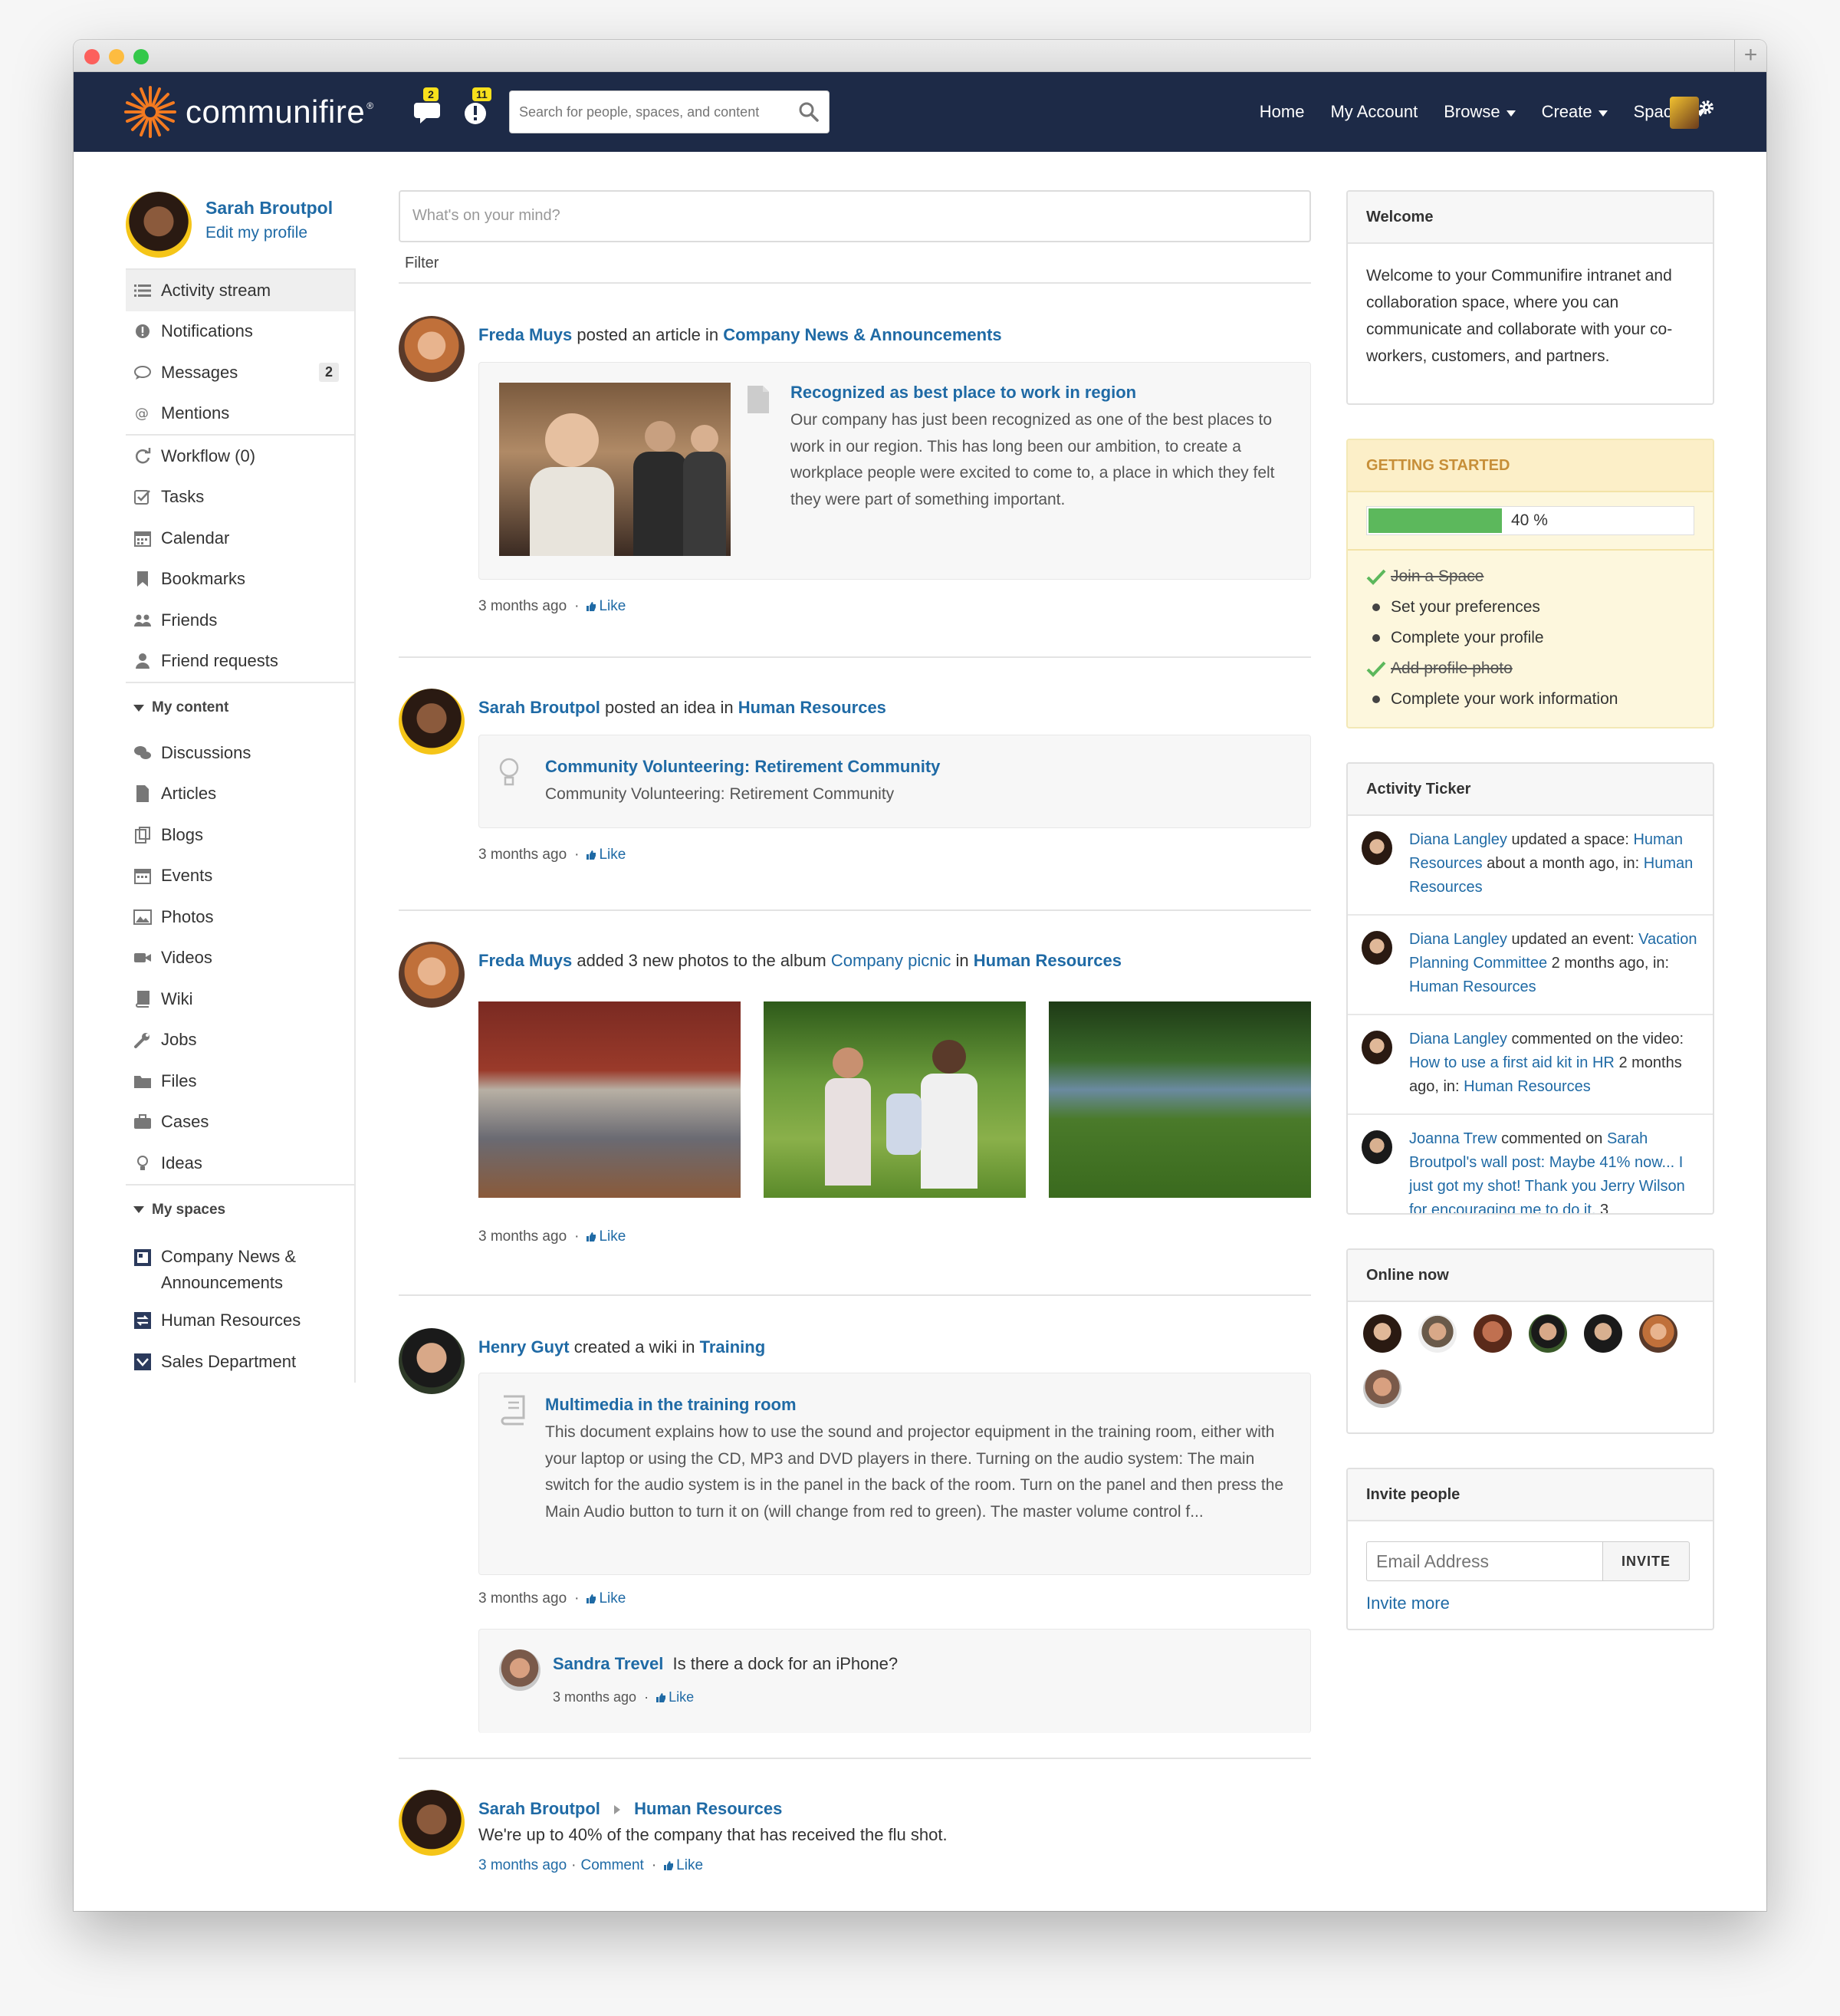 The height and width of the screenshot is (2016, 1840). Describe the element at coordinates (248, 112) in the screenshot. I see `communifire-logo: communifire ®` at that location.